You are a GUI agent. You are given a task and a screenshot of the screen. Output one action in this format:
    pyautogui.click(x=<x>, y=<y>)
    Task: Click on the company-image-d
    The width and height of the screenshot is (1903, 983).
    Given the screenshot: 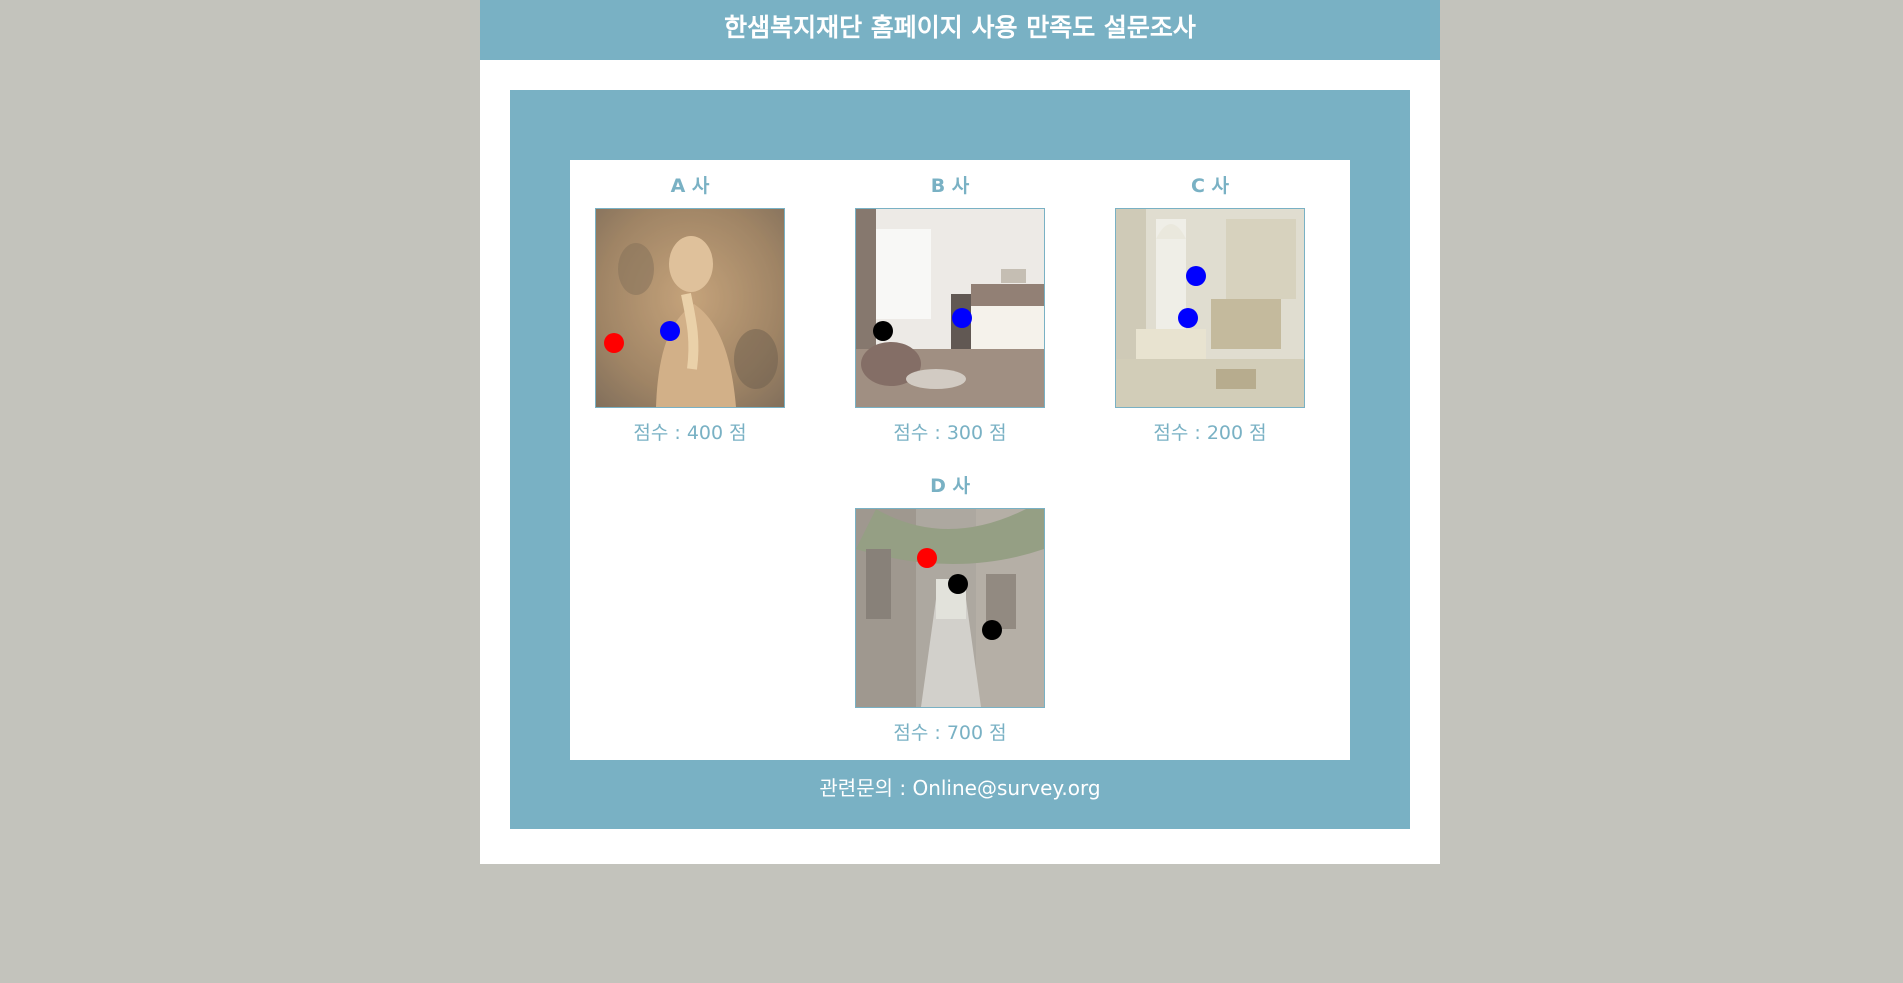 What is the action you would take?
    pyautogui.click(x=950, y=608)
    